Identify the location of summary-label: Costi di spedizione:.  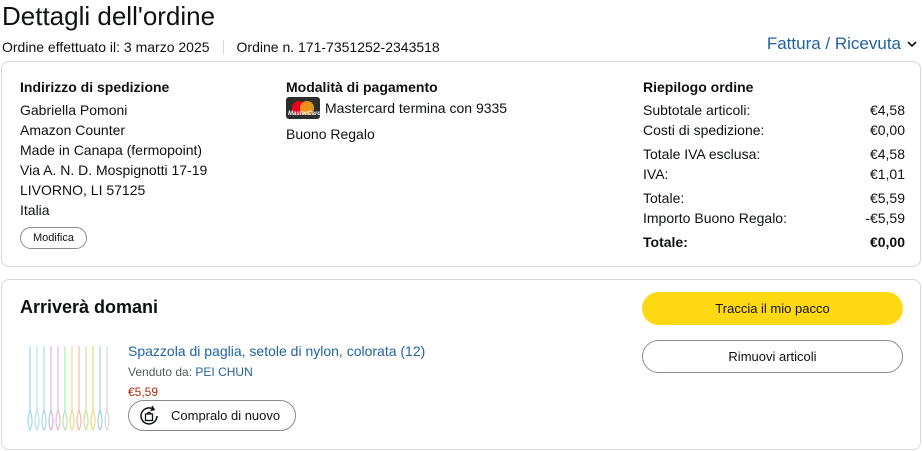
(704, 130).